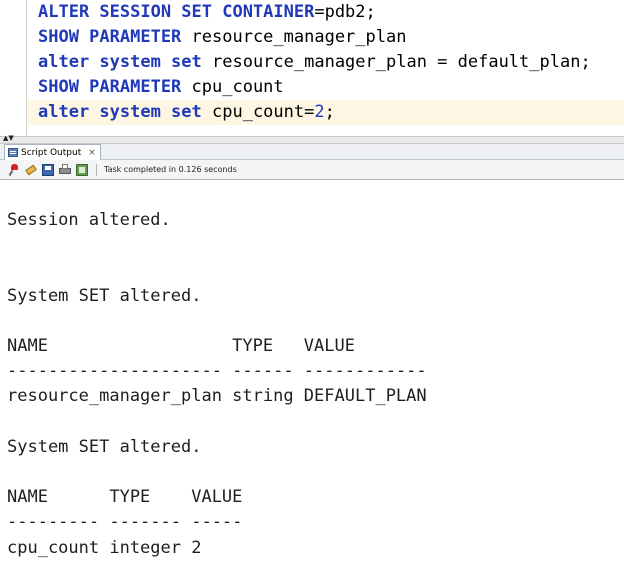 This screenshot has height=568, width=624. Describe the element at coordinates (92, 153) in the screenshot. I see `close-tab-icon: ×` at that location.